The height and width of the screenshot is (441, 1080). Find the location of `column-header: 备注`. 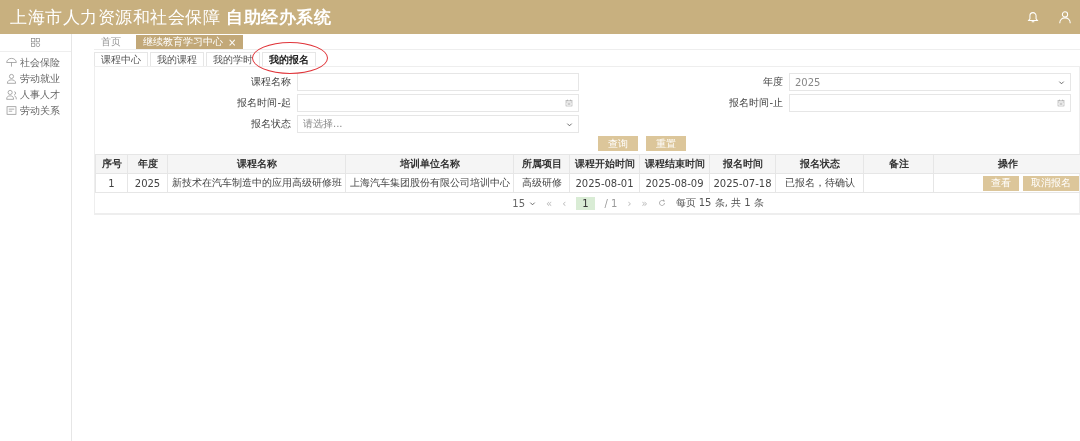

column-header: 备注 is located at coordinates (898, 164).